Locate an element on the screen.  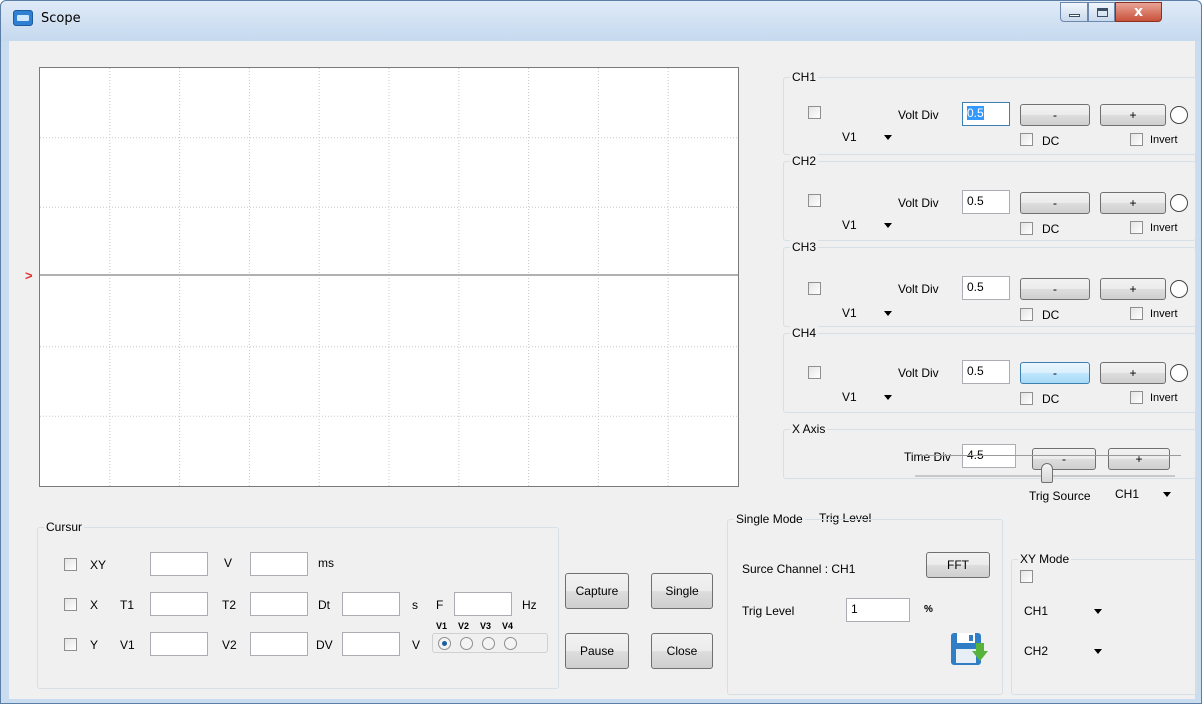
trig-source-select: CH1 is located at coordinates (1143, 494).